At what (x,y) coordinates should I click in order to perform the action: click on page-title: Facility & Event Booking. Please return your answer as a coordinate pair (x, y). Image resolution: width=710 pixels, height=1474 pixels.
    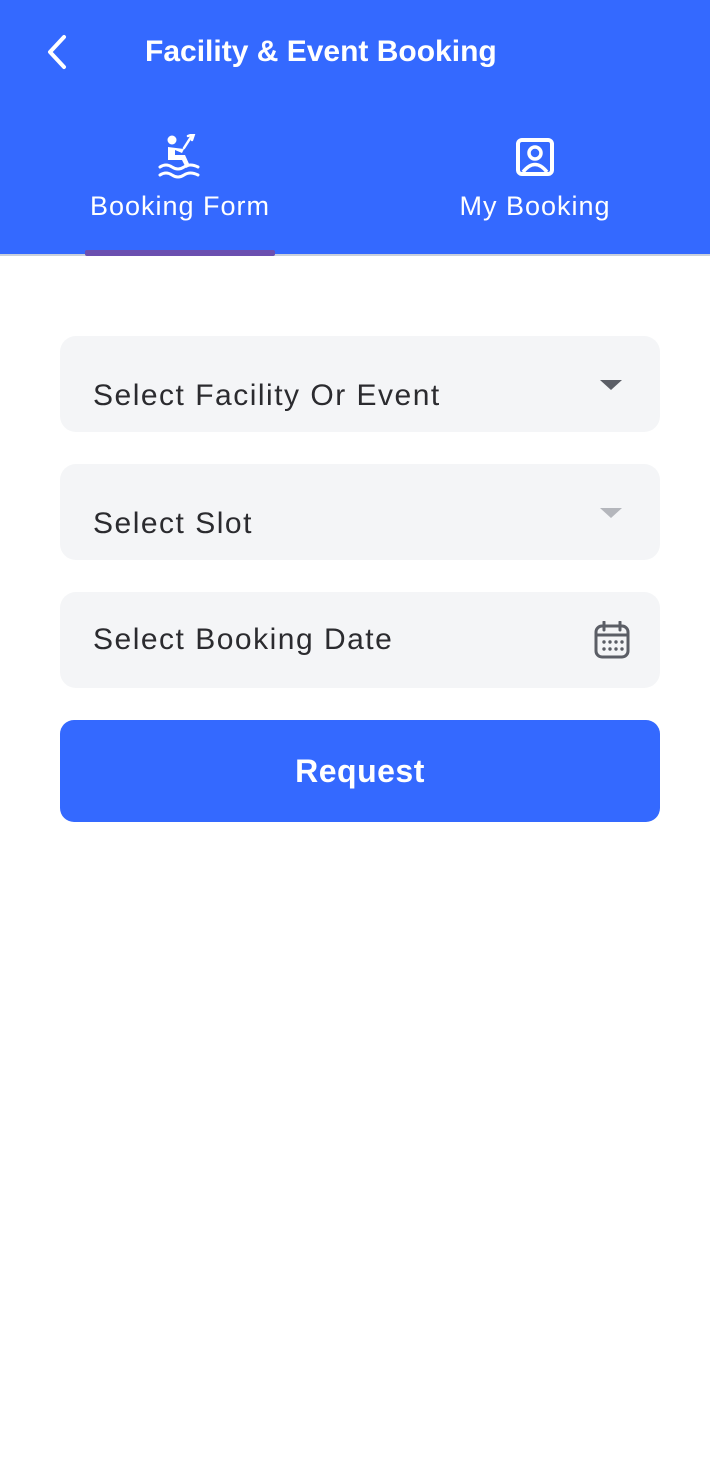
    Looking at the image, I should click on (321, 51).